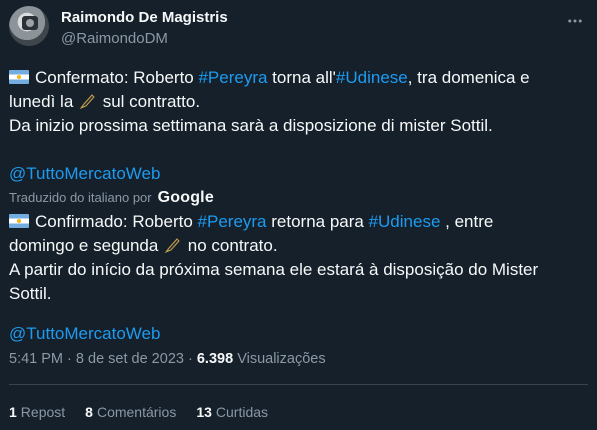 The height and width of the screenshot is (430, 597). Describe the element at coordinates (43, 412) in the screenshot. I see `reposts-label: Repost` at that location.